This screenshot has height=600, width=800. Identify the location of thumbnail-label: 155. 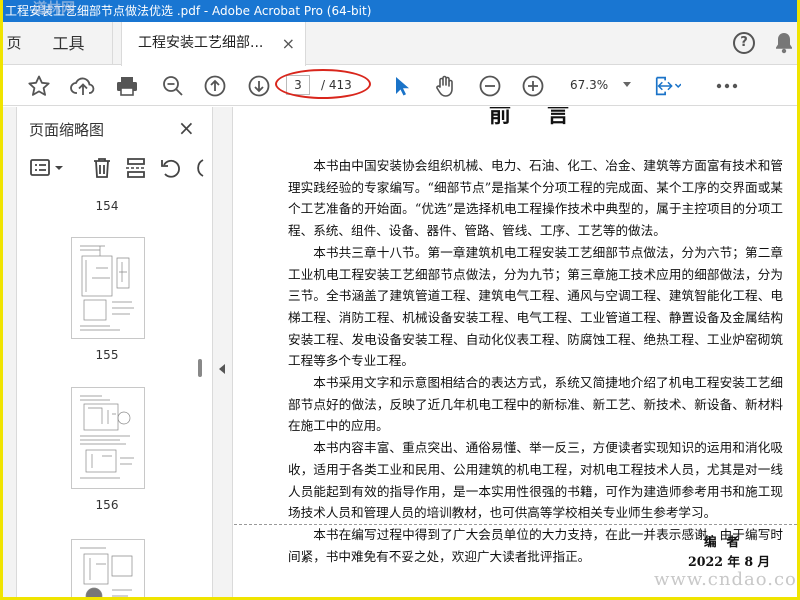
(107, 355).